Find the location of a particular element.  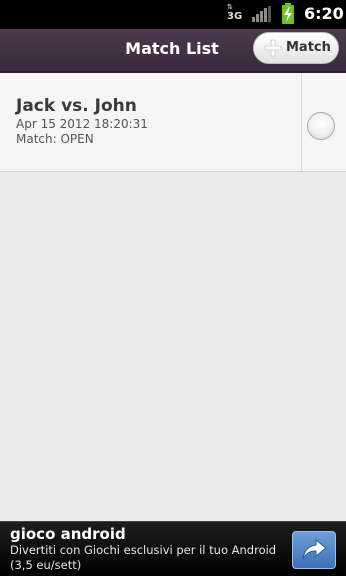

share-arrow-icon is located at coordinates (314, 549).